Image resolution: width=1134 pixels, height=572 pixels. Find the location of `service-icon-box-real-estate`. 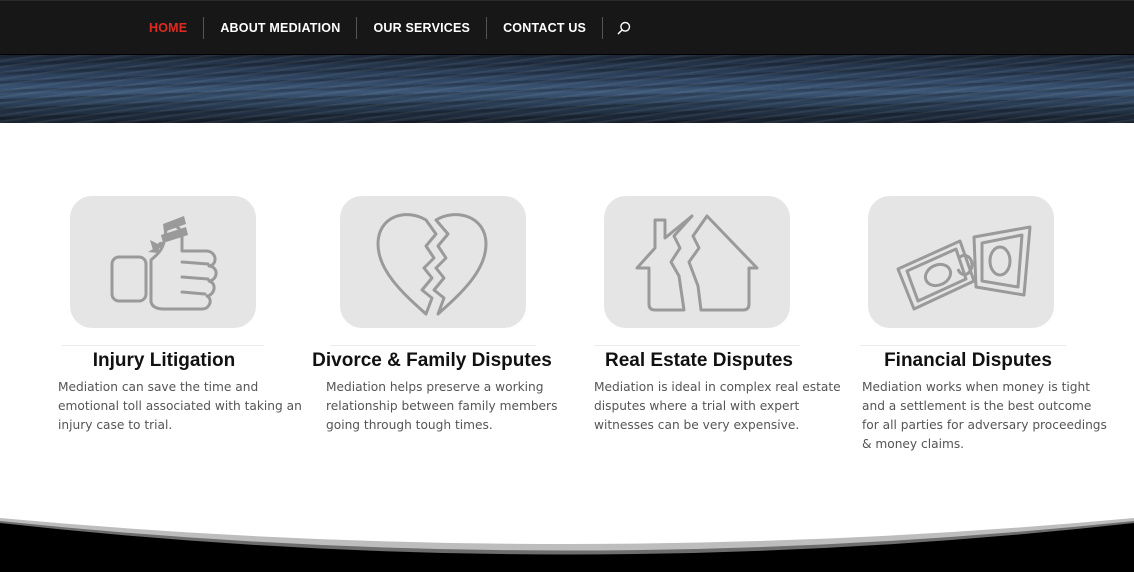

service-icon-box-real-estate is located at coordinates (697, 262).